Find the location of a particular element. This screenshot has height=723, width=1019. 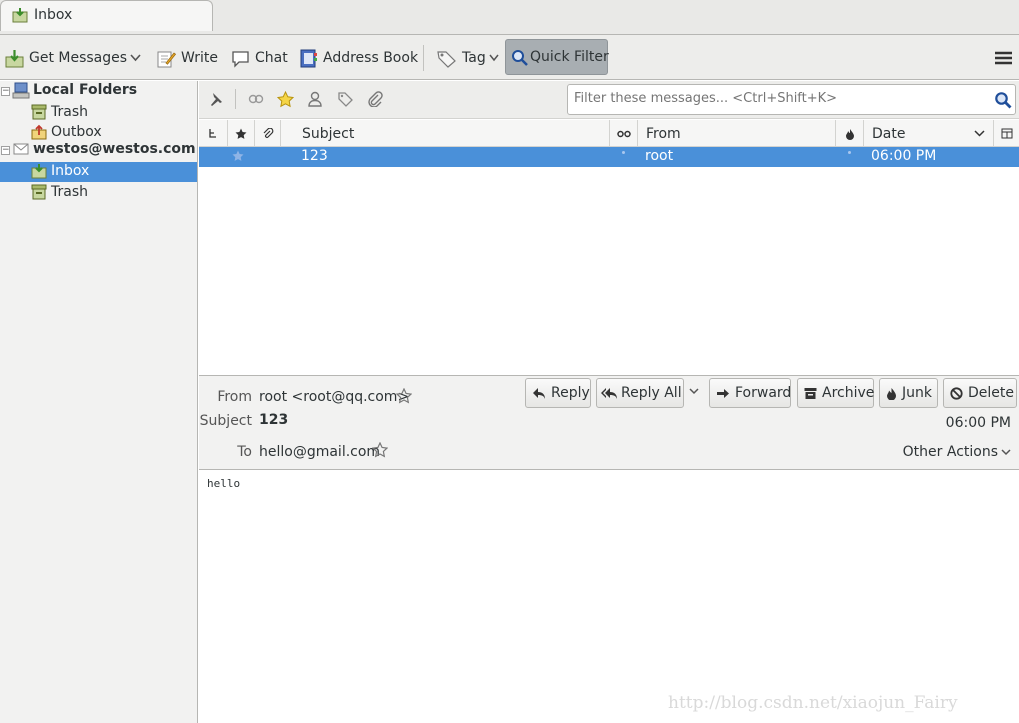

filter-messages-field is located at coordinates (791, 99).